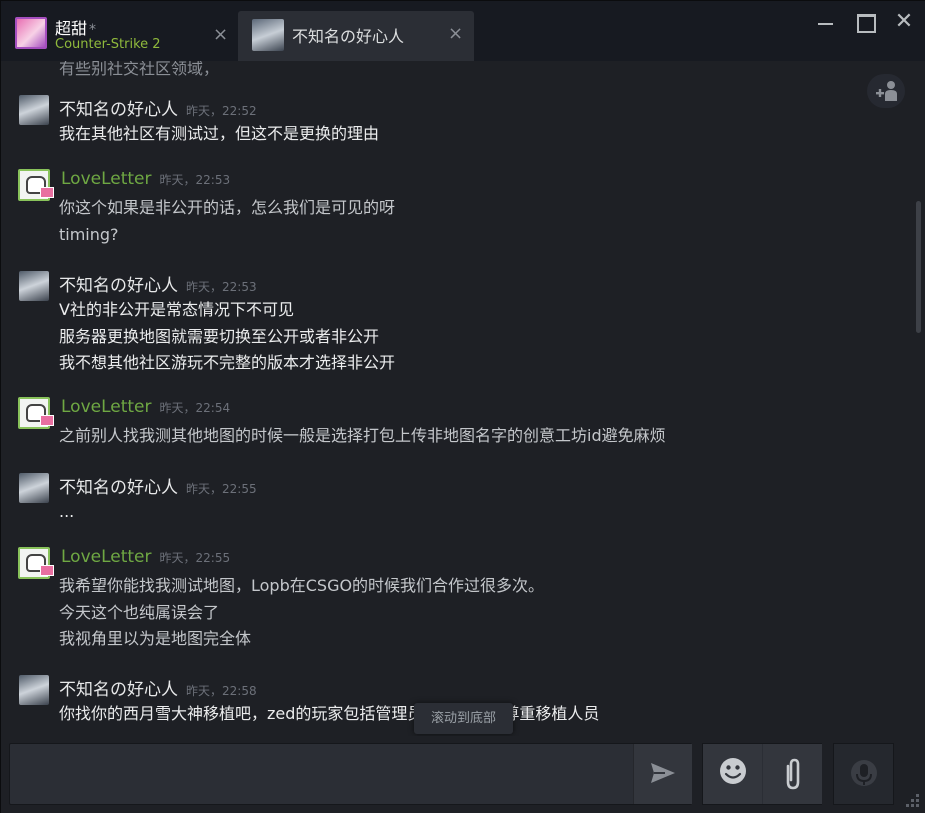  Describe the element at coordinates (221, 111) in the screenshot. I see `message-timestamp: 昨天，22:52` at that location.